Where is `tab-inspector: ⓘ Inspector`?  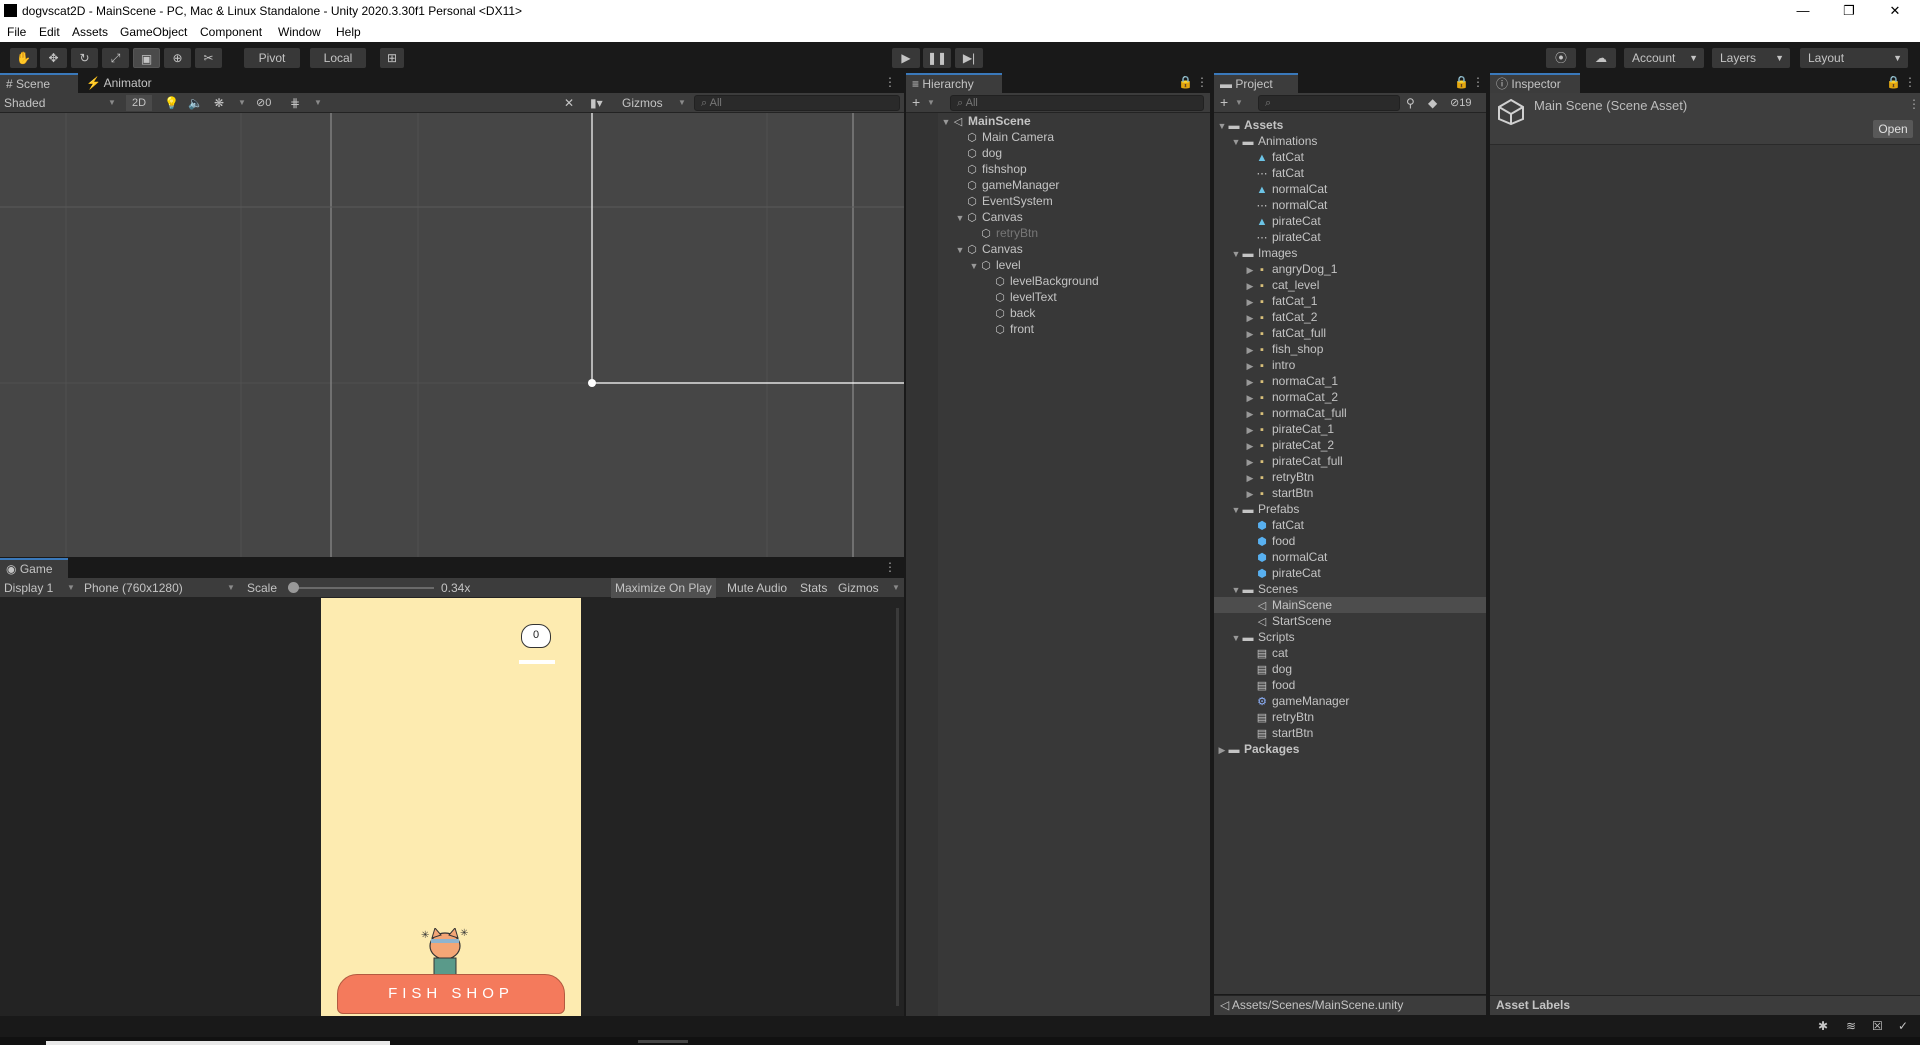 tab-inspector: ⓘ Inspector is located at coordinates (1535, 83).